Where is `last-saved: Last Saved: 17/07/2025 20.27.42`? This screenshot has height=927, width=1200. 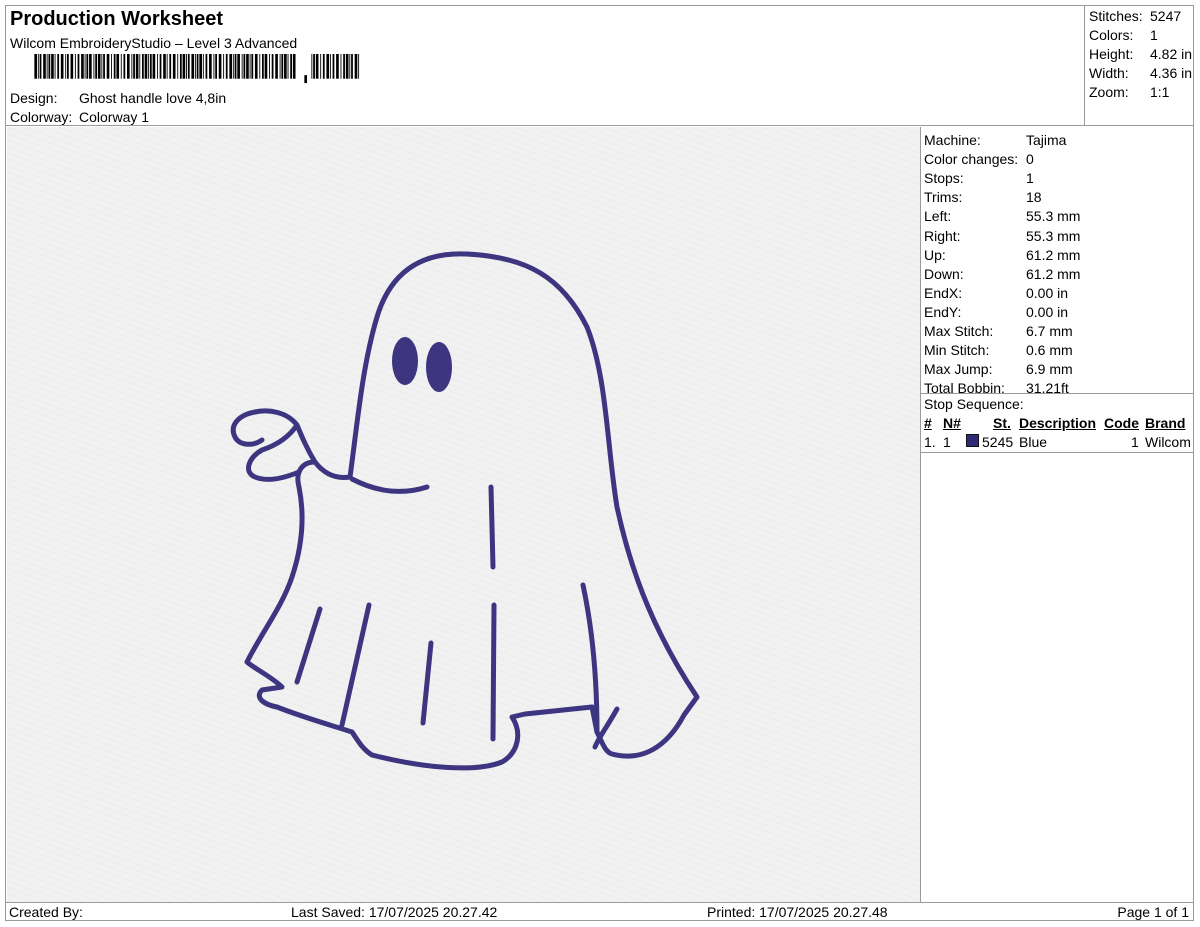 last-saved: Last Saved: 17/07/2025 20.27.42 is located at coordinates (394, 912).